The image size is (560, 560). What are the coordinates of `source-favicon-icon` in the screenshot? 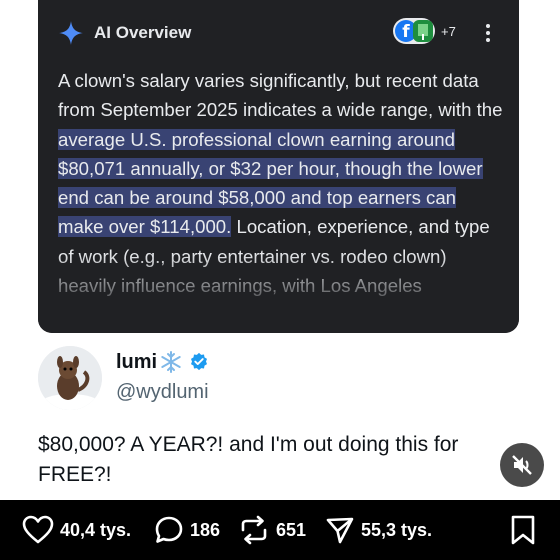 It's located at (423, 31).